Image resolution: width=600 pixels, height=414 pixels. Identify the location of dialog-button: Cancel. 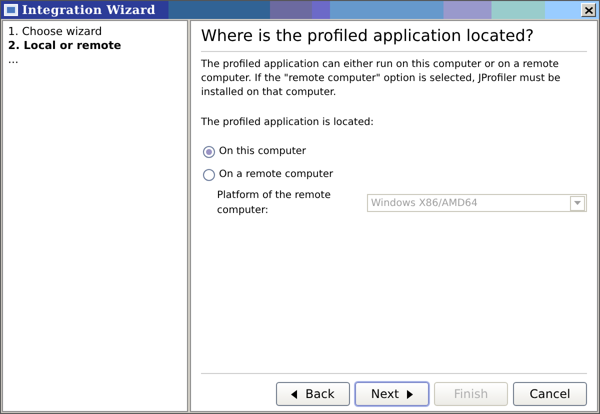
(550, 394).